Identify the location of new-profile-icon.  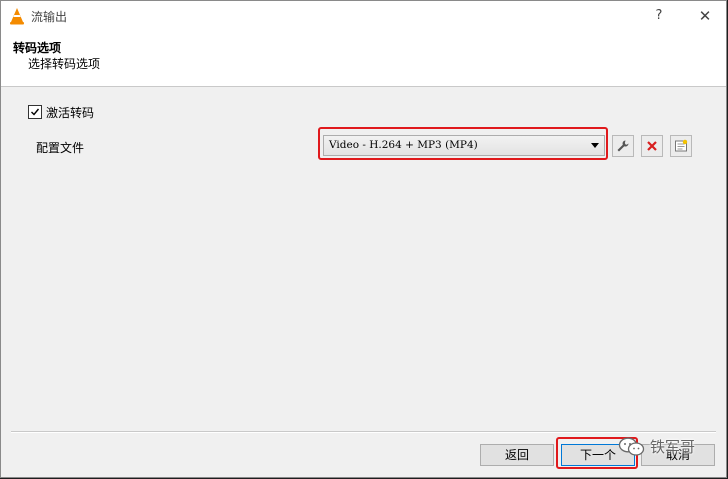
(681, 145).